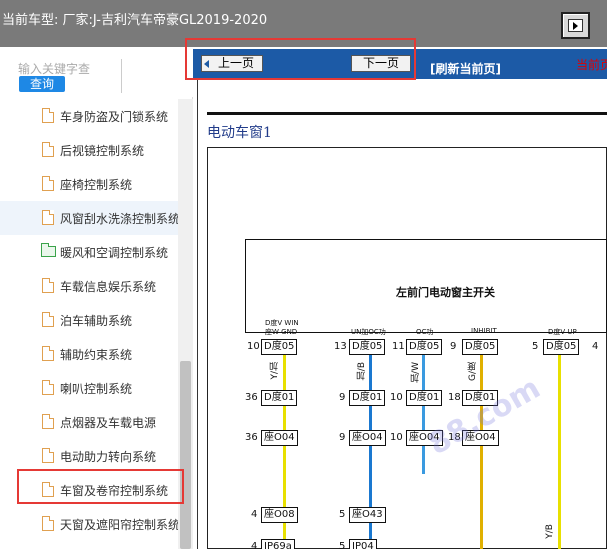 This screenshot has width=607, height=549. I want to click on scrollbar-thumb, so click(185, 455).